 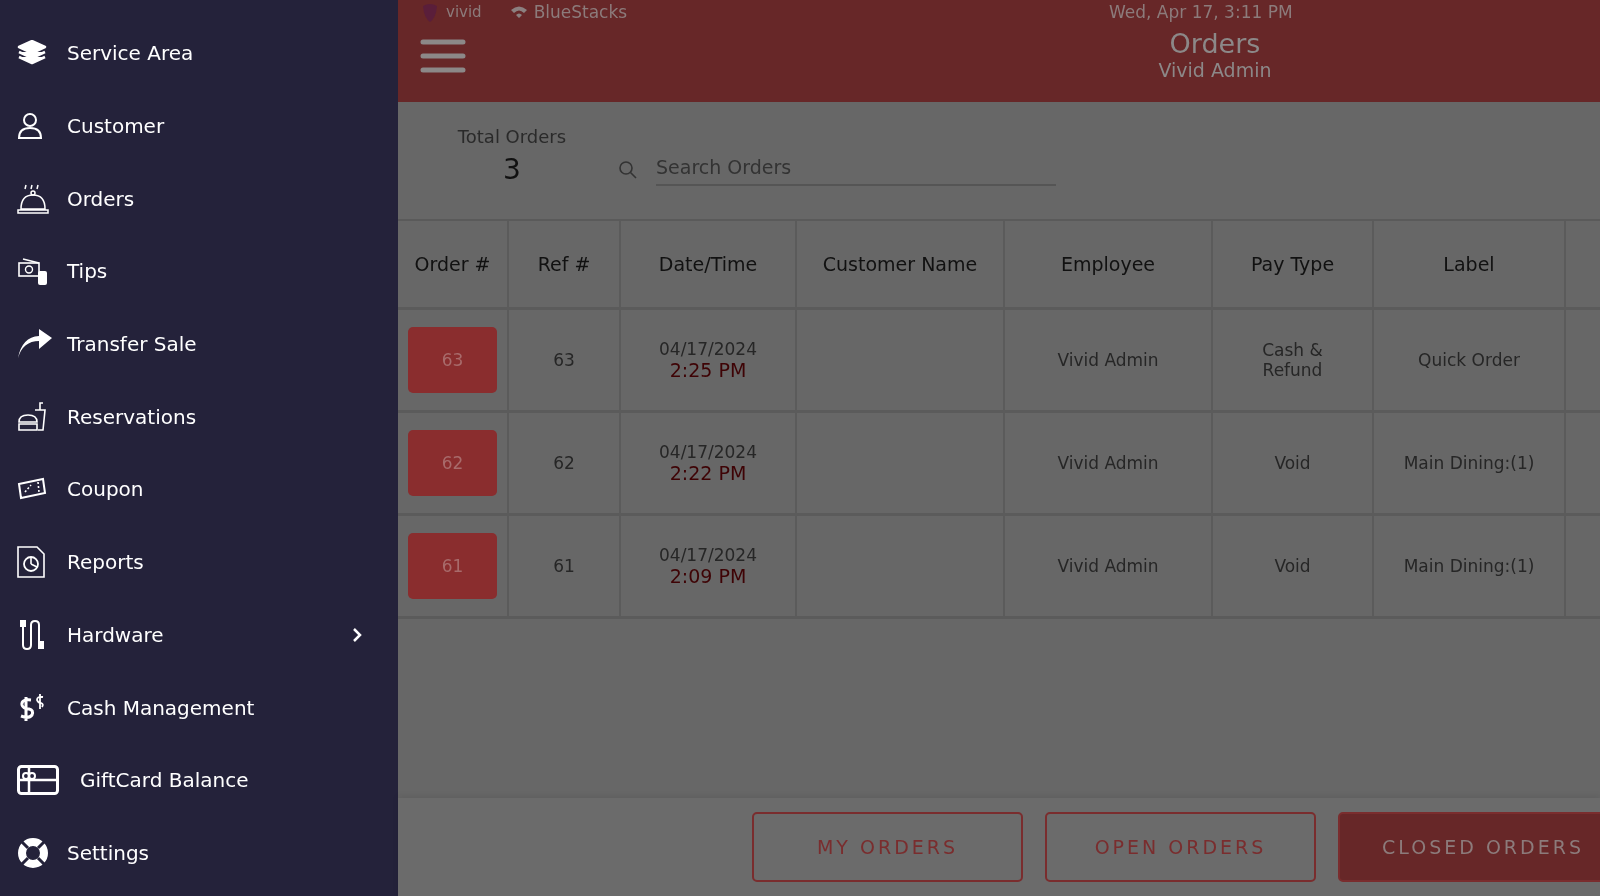 What do you see at coordinates (464, 12) in the screenshot?
I see `app-name: vivid` at bounding box center [464, 12].